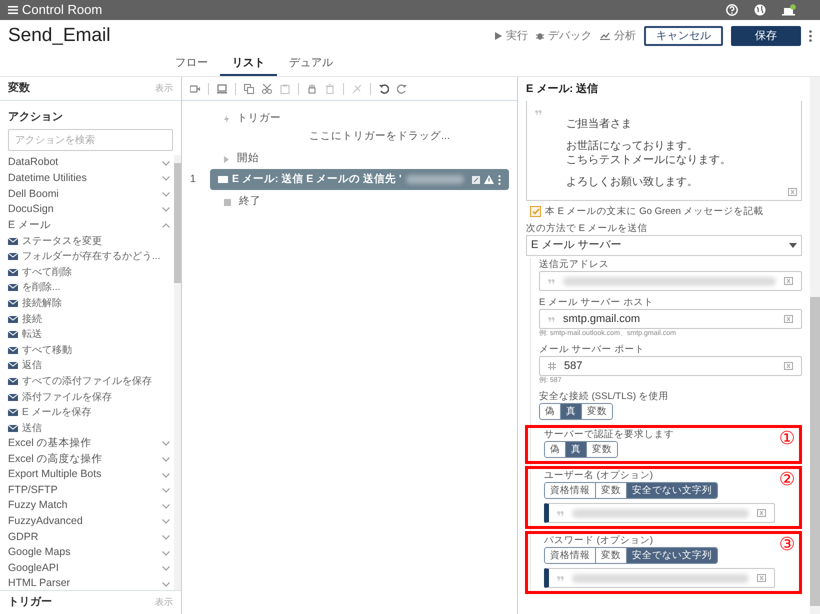  I want to click on save-button: 保存, so click(766, 36).